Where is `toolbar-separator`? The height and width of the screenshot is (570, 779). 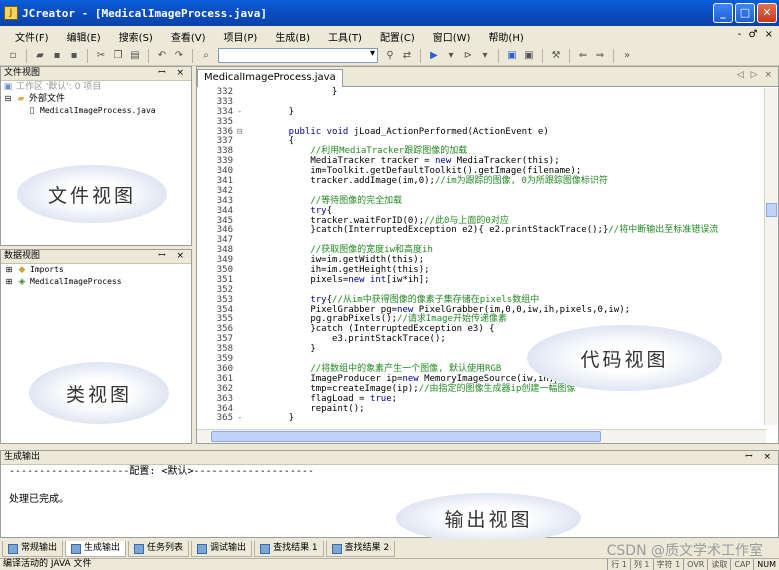 toolbar-separator is located at coordinates (420, 55).